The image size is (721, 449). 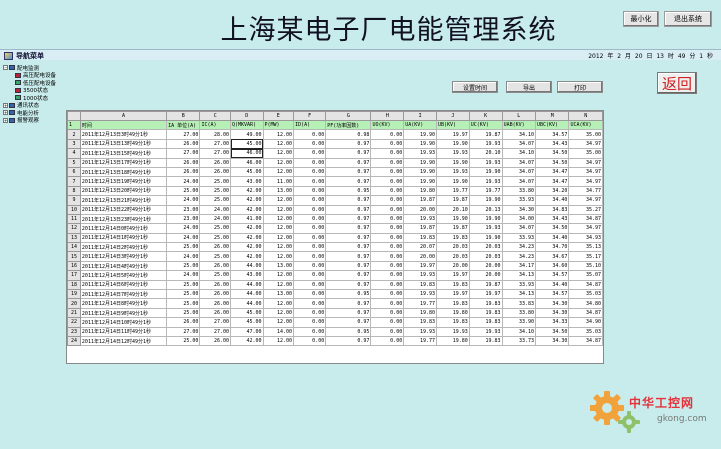 I want to click on table-cell: 19.90, so click(x=453, y=181).